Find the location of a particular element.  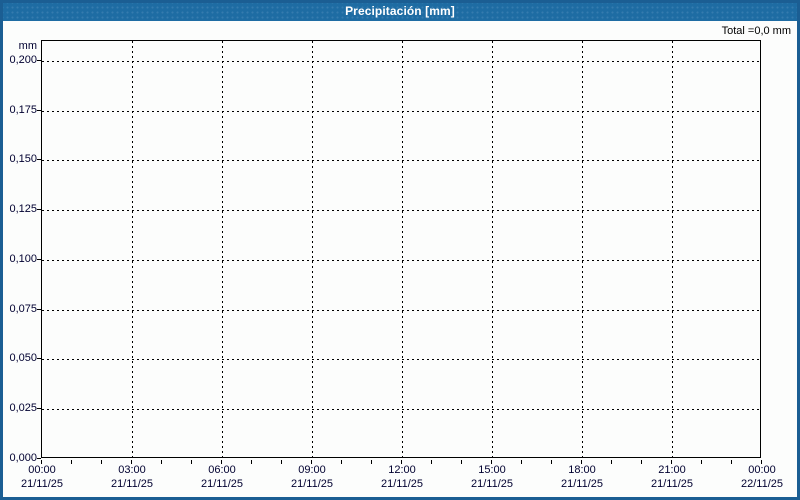

x-axis-time-label: 03:00 is located at coordinates (132, 470).